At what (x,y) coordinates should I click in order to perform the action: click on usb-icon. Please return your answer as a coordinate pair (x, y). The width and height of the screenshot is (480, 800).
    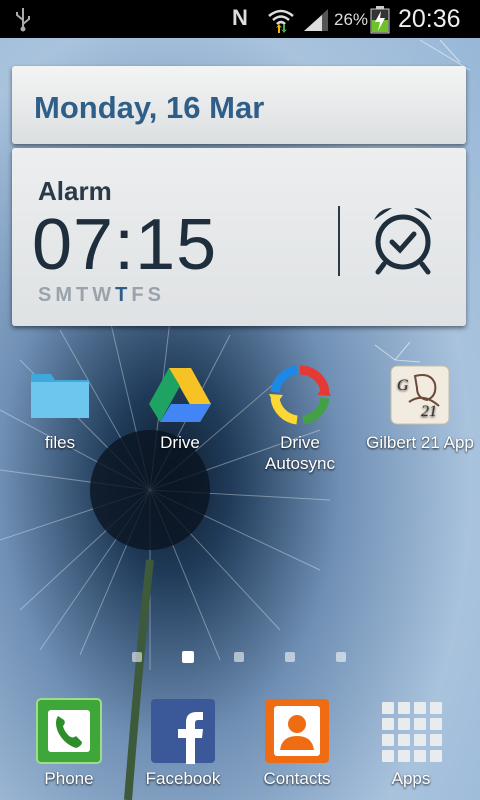
    Looking at the image, I should click on (23, 20).